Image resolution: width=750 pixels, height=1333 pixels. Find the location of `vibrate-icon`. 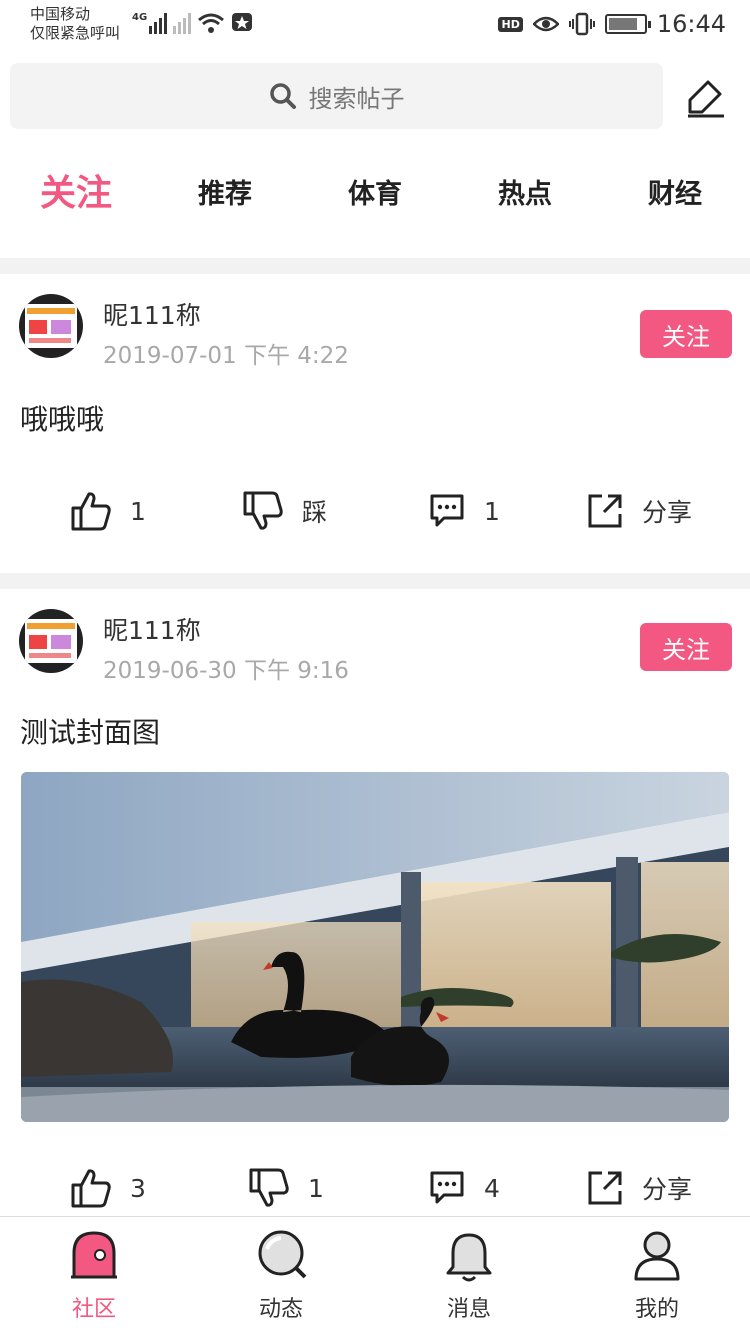

vibrate-icon is located at coordinates (581, 24).